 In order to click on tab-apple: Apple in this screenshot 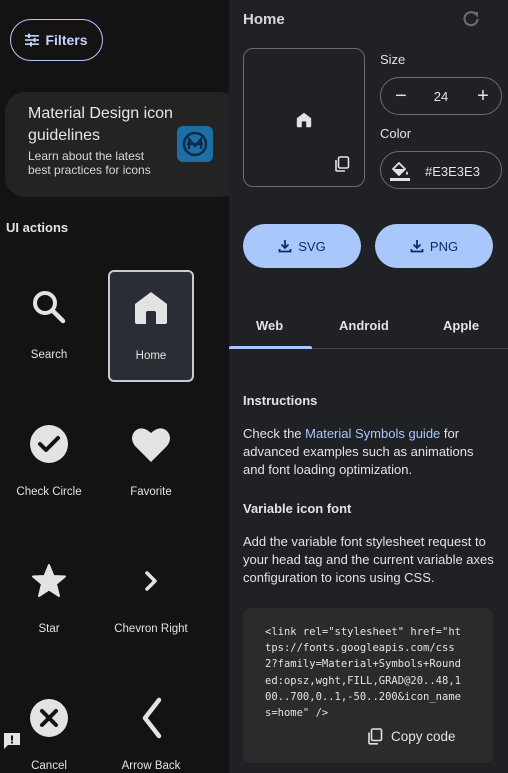, I will do `click(461, 325)`.